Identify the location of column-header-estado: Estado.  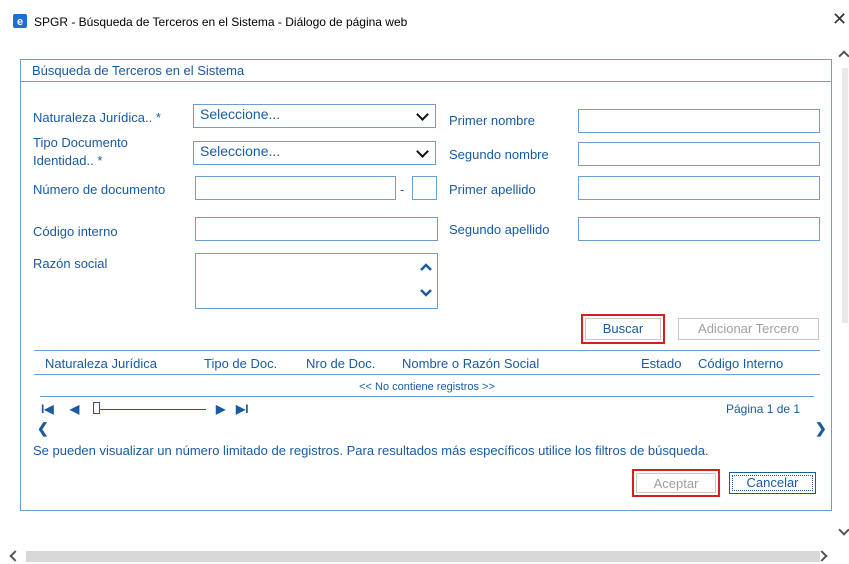
(661, 363).